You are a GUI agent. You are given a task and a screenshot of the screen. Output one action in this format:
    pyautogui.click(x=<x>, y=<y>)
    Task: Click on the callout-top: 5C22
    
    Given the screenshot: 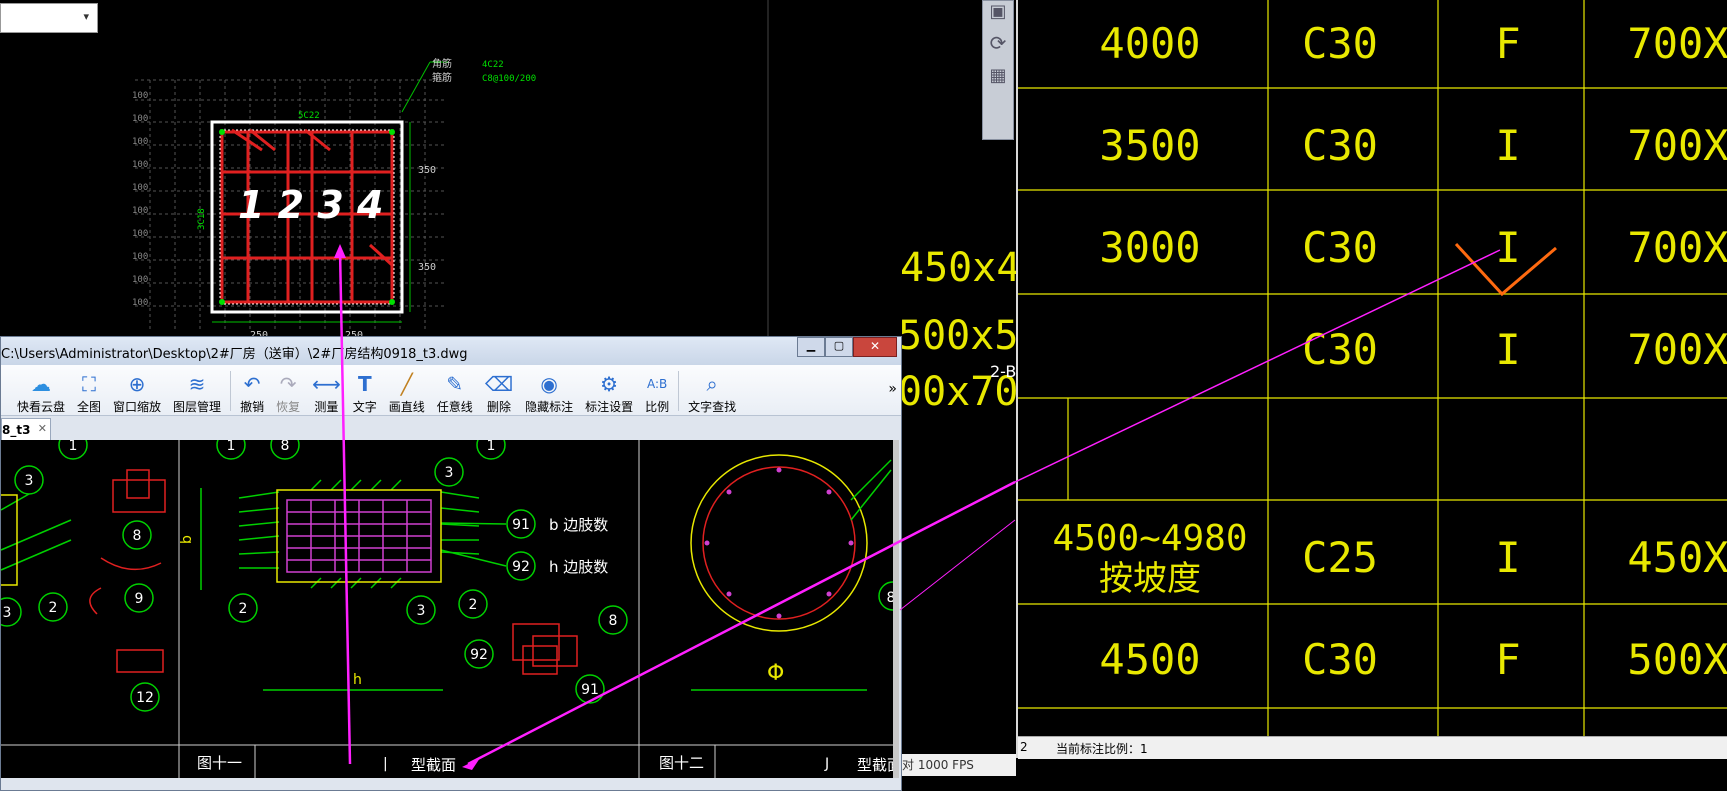 What is the action you would take?
    pyautogui.click(x=309, y=116)
    